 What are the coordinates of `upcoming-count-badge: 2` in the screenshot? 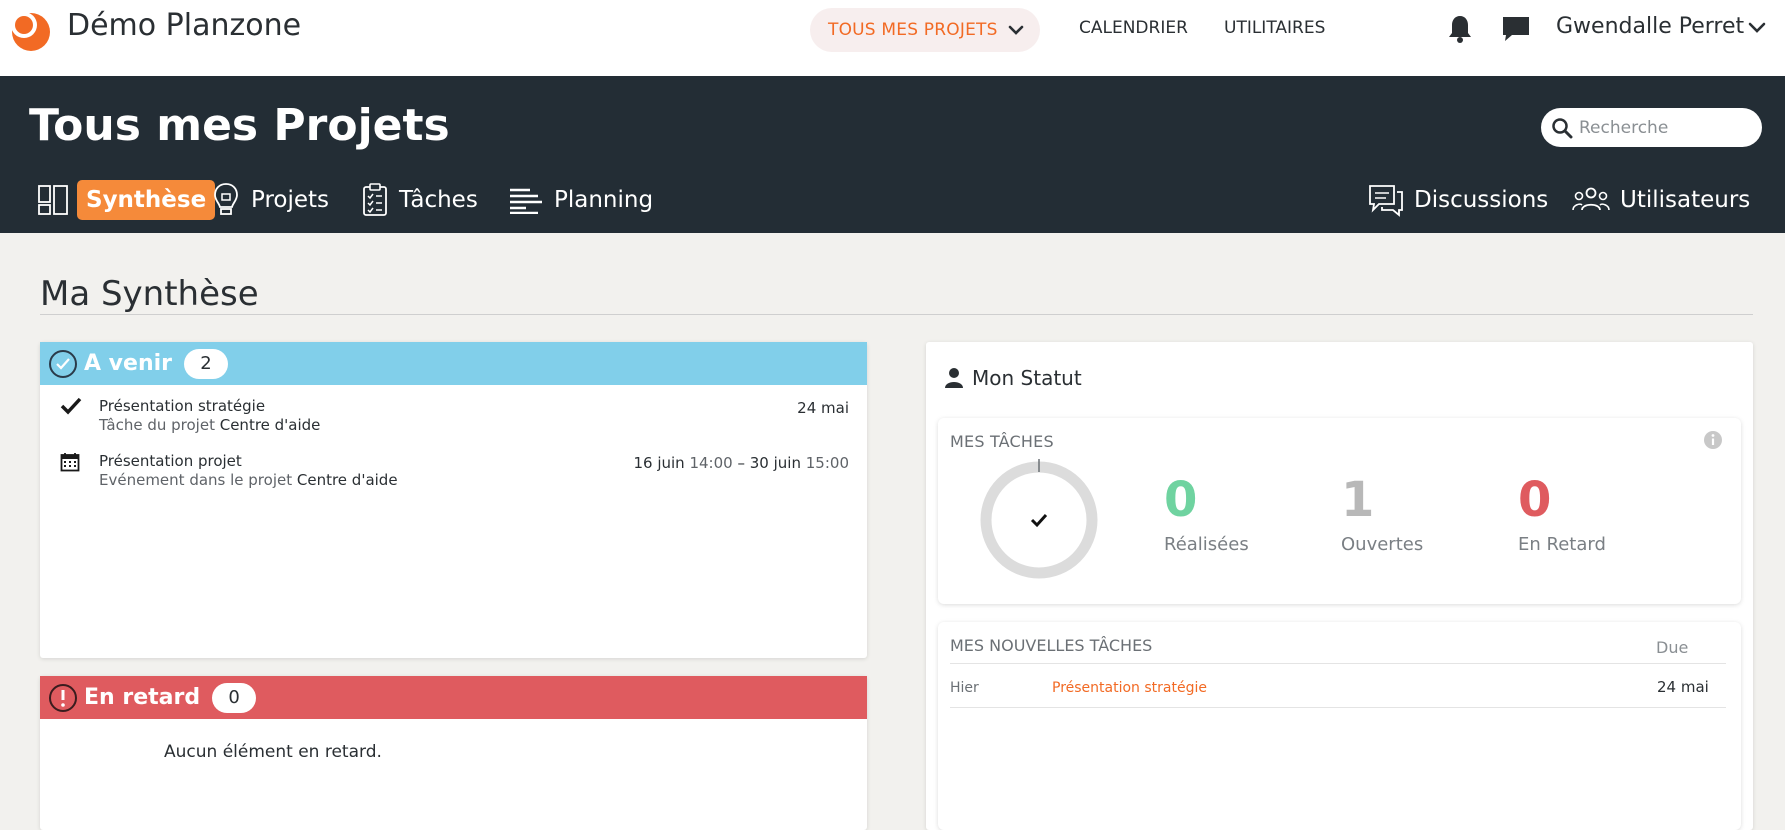 It's located at (206, 363).